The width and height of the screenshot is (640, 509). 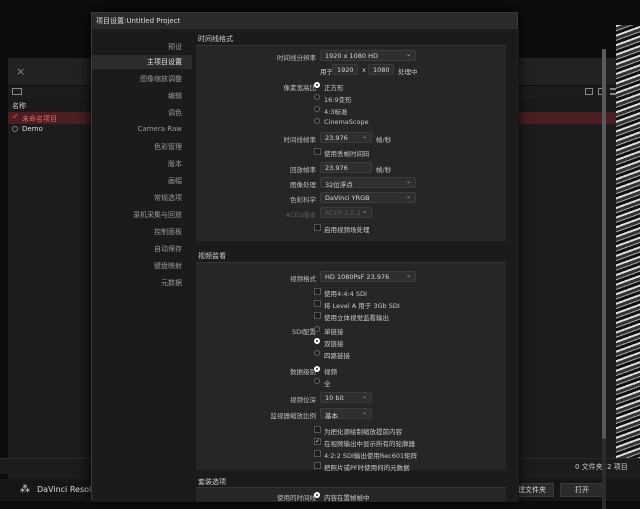 I want to click on extra-option-2-label: 在视频输出中显示所有的轮廓器, so click(x=369, y=444).